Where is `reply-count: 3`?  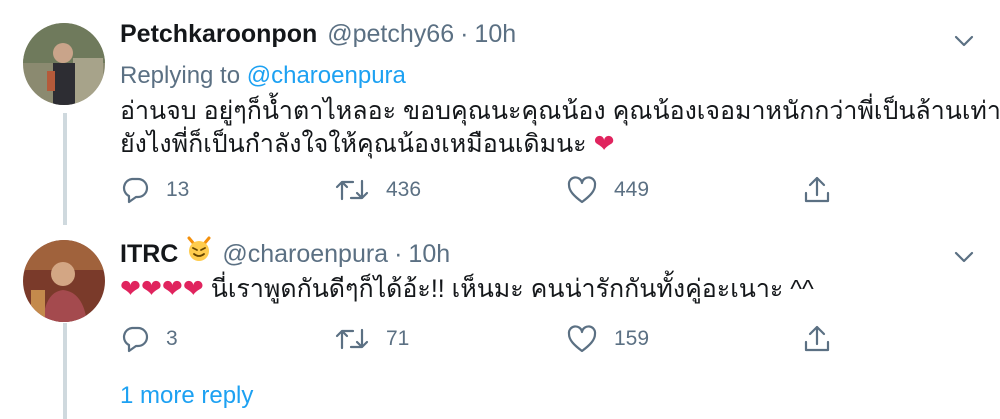
reply-count: 3 is located at coordinates (172, 338).